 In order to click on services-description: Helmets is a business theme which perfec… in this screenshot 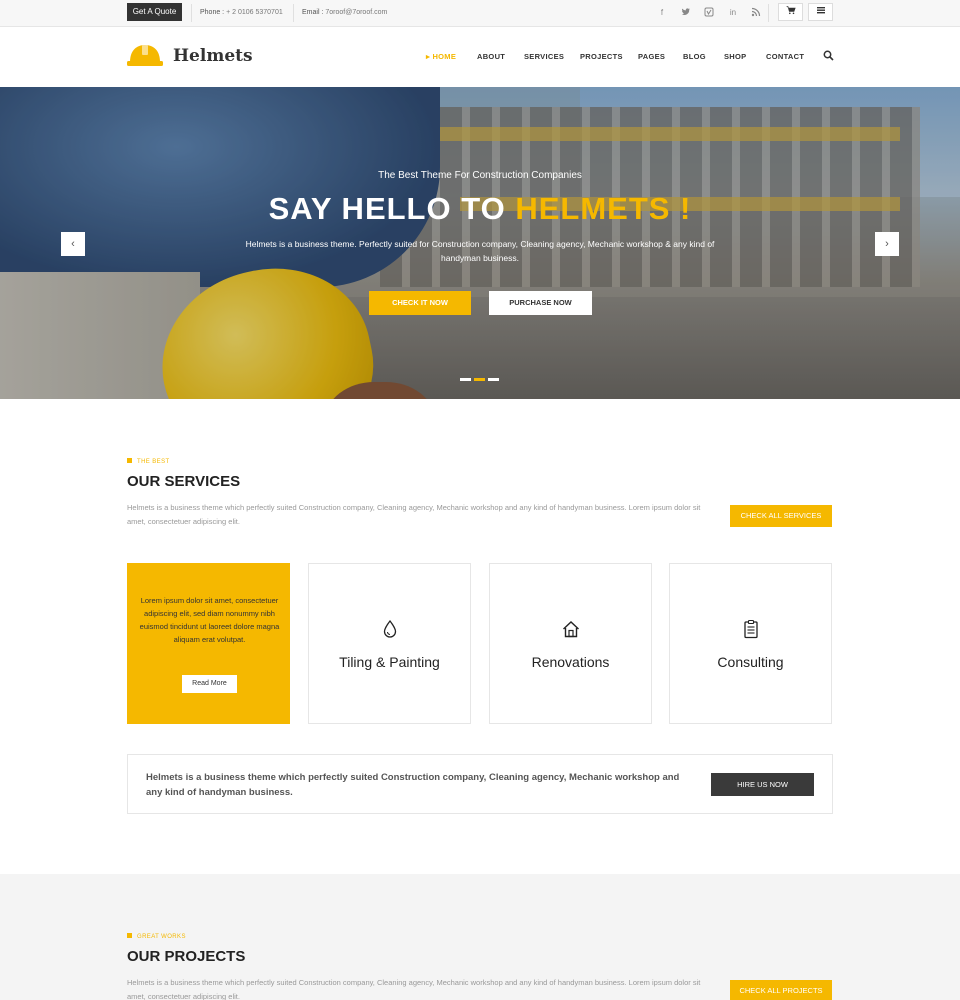, I will do `click(414, 514)`.